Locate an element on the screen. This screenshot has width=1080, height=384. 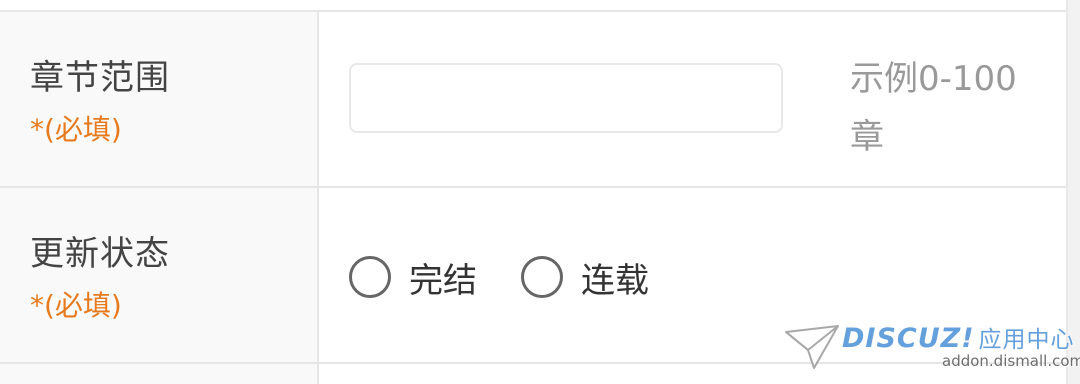
watermark: DISCUZ! 应用中心 addon.dismall.com is located at coordinates (932, 349).